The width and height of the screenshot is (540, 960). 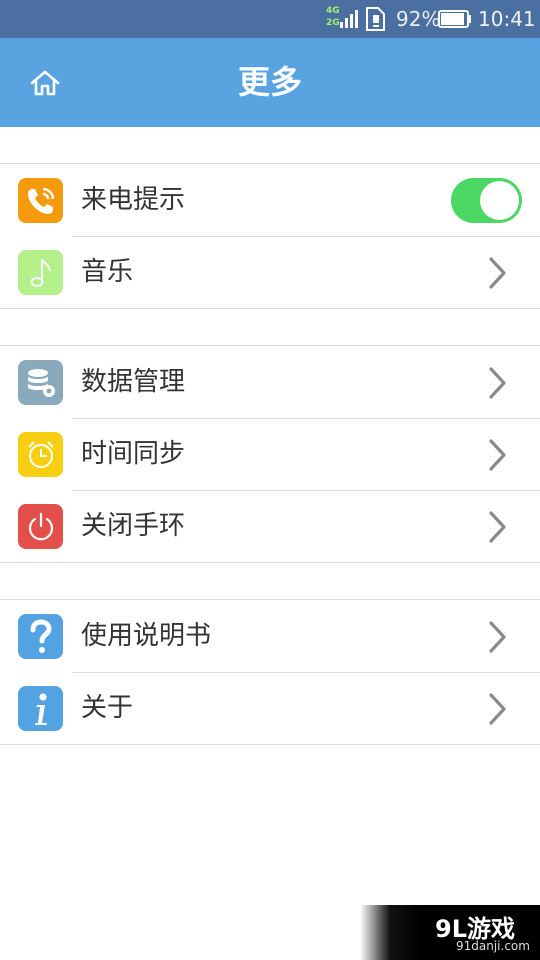 I want to click on network-type: 4G 2G, so click(x=333, y=17).